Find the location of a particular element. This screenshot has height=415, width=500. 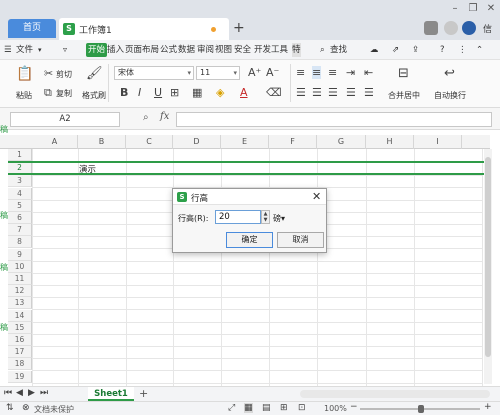

menu-more: 特 is located at coordinates (296, 50).